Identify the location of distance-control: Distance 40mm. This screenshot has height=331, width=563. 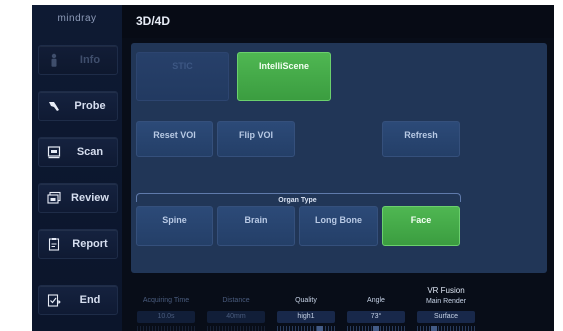
(236, 304).